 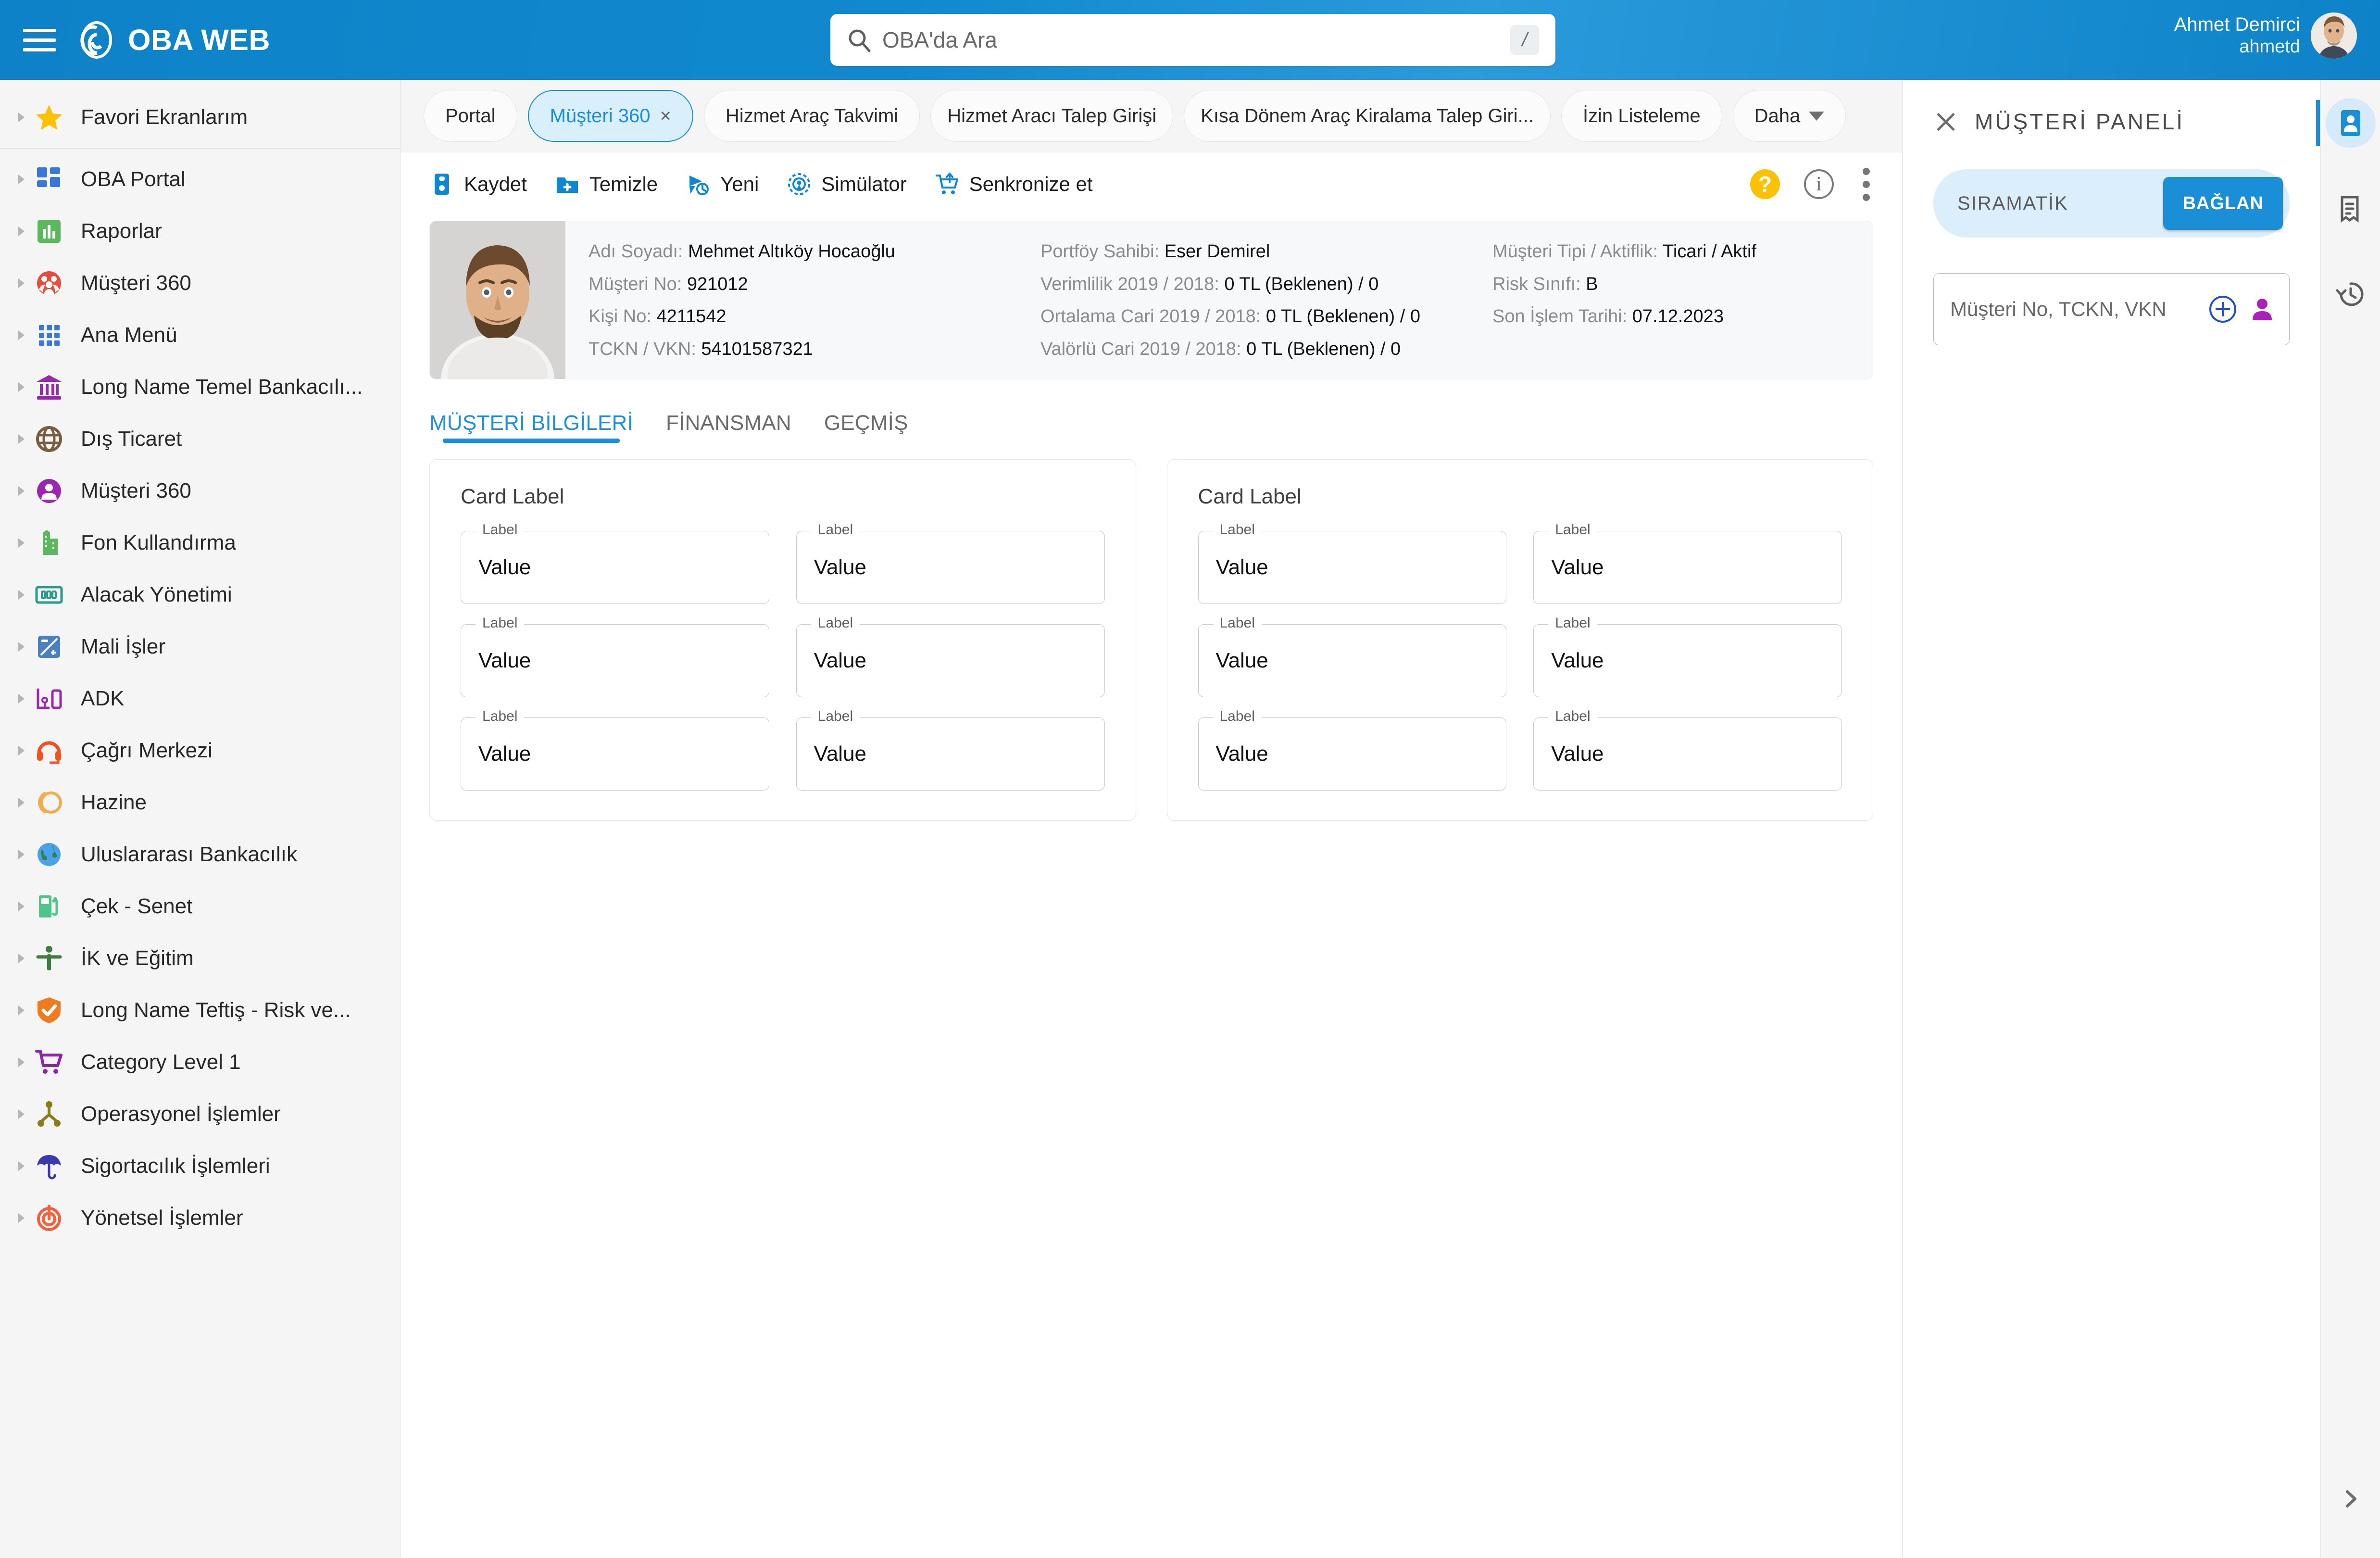 What do you see at coordinates (200, 1218) in the screenshot?
I see `sidebar-item-21: Yönetsel İşlemler` at bounding box center [200, 1218].